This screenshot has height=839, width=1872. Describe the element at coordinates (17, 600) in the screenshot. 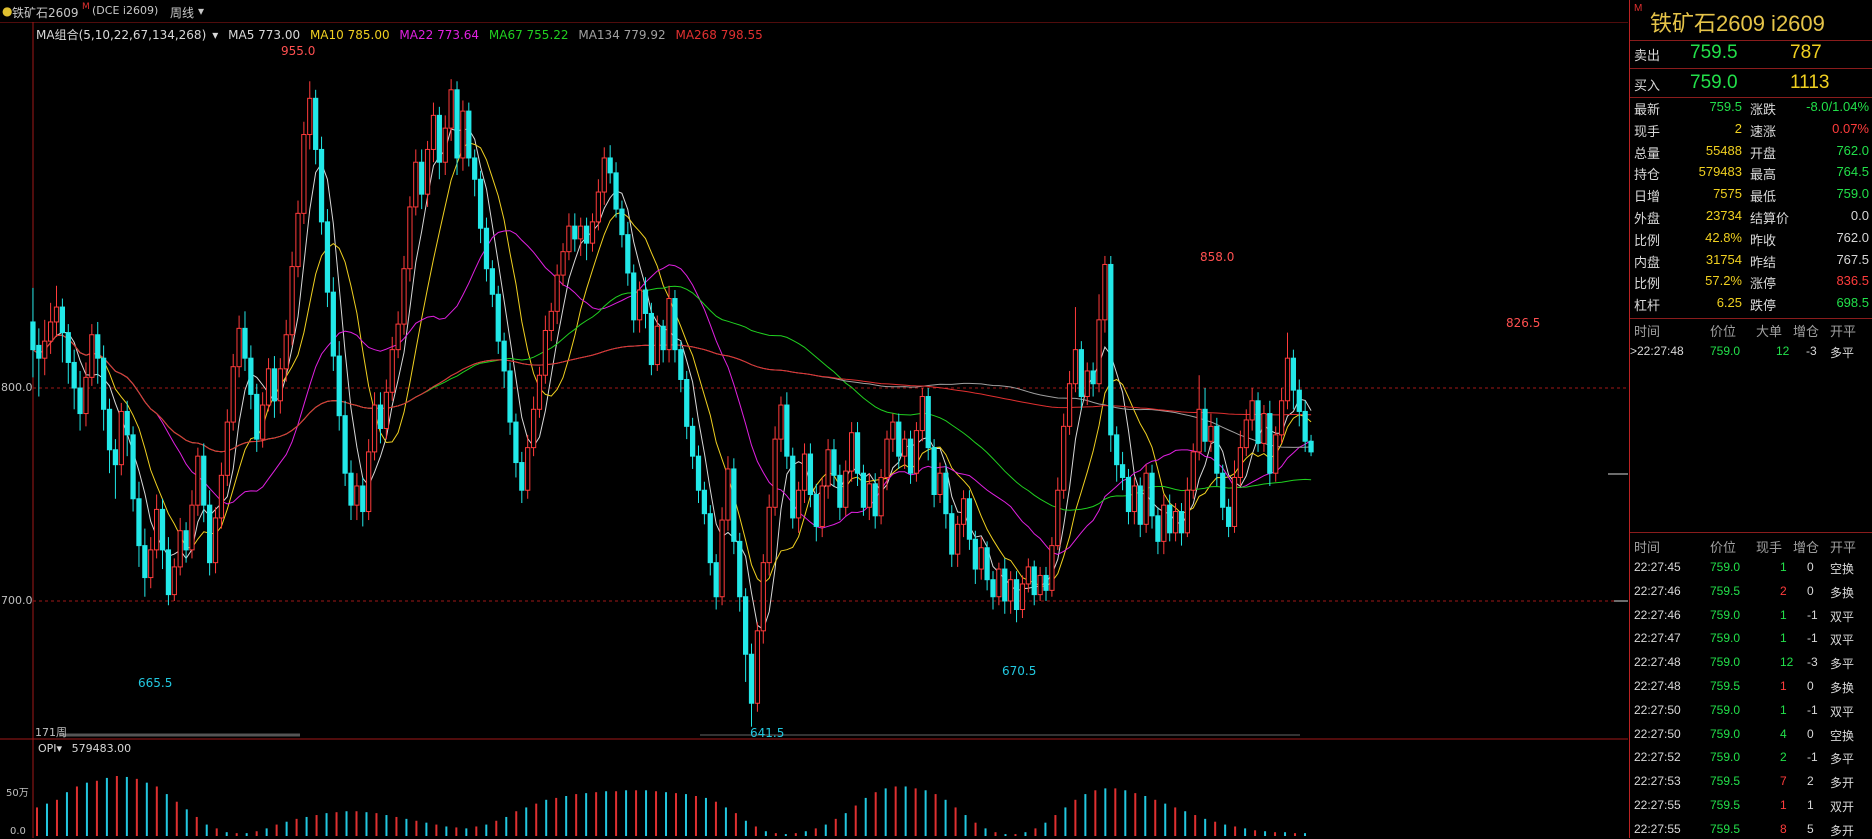

I see `y-tick-700: 700.0` at that location.